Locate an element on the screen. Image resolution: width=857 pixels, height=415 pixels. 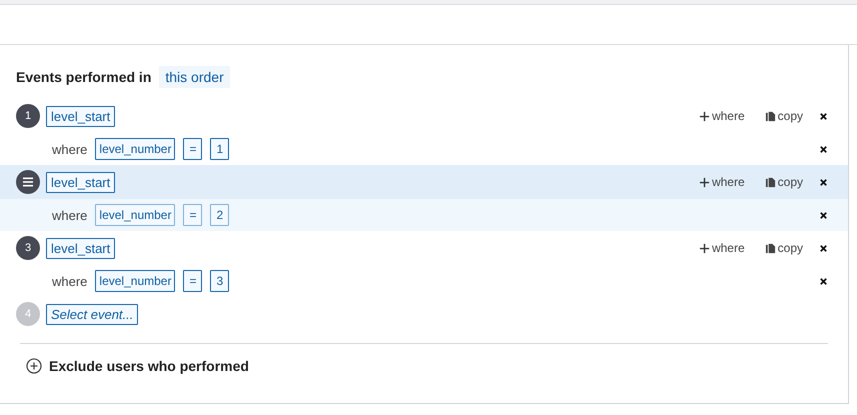
step-row: 3 level_start where copy is located at coordinates (424, 248).